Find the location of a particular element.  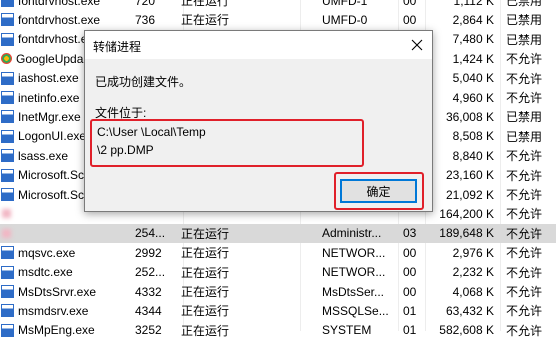

process-name: MsMpEng.exe is located at coordinates (64, 330).